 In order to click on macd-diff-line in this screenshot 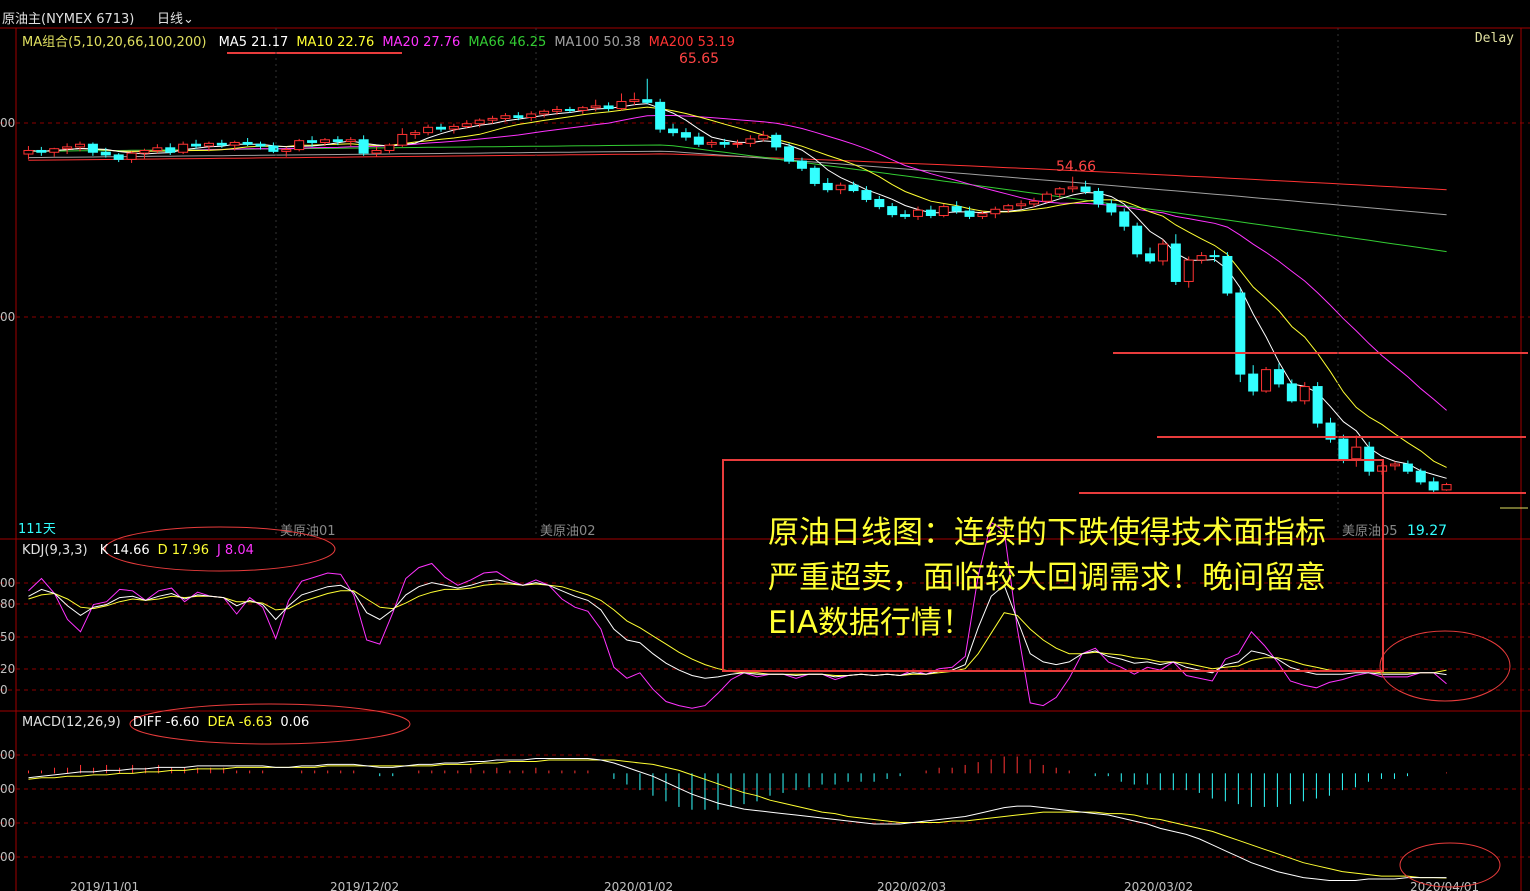, I will do `click(737, 819)`.